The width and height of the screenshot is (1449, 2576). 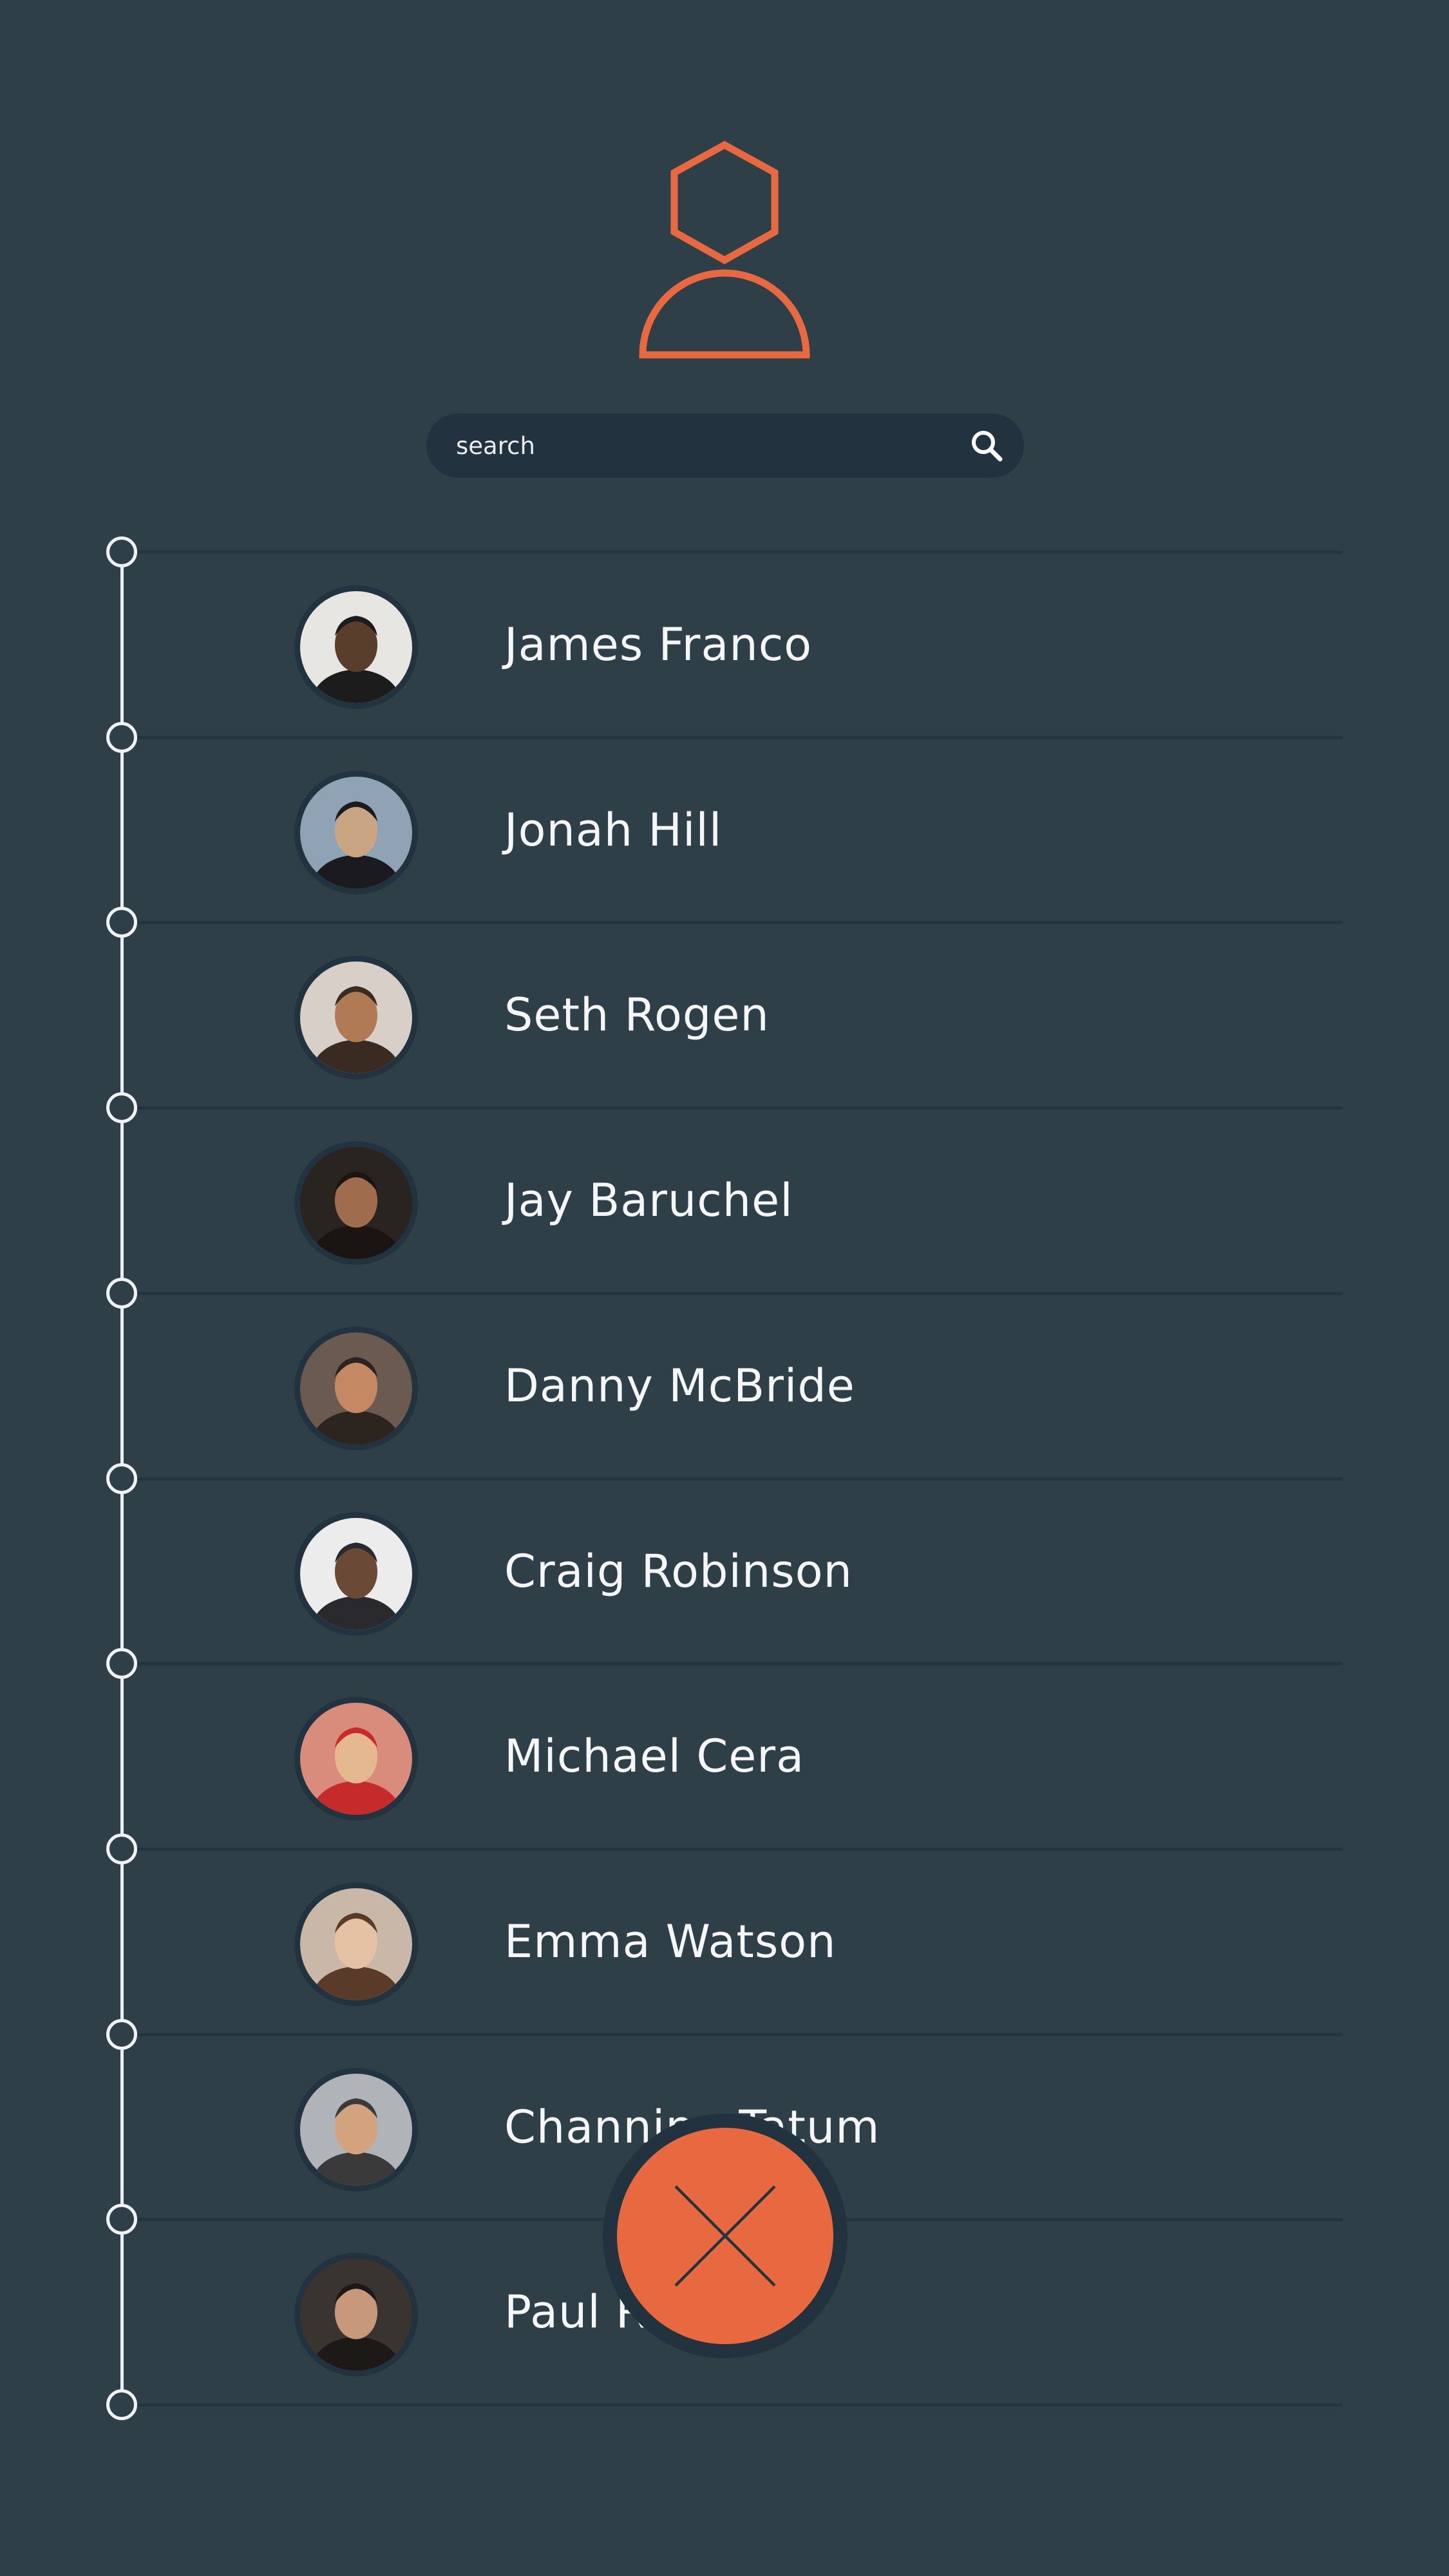 What do you see at coordinates (613, 830) in the screenshot?
I see `contact-name: Jonah Hill` at bounding box center [613, 830].